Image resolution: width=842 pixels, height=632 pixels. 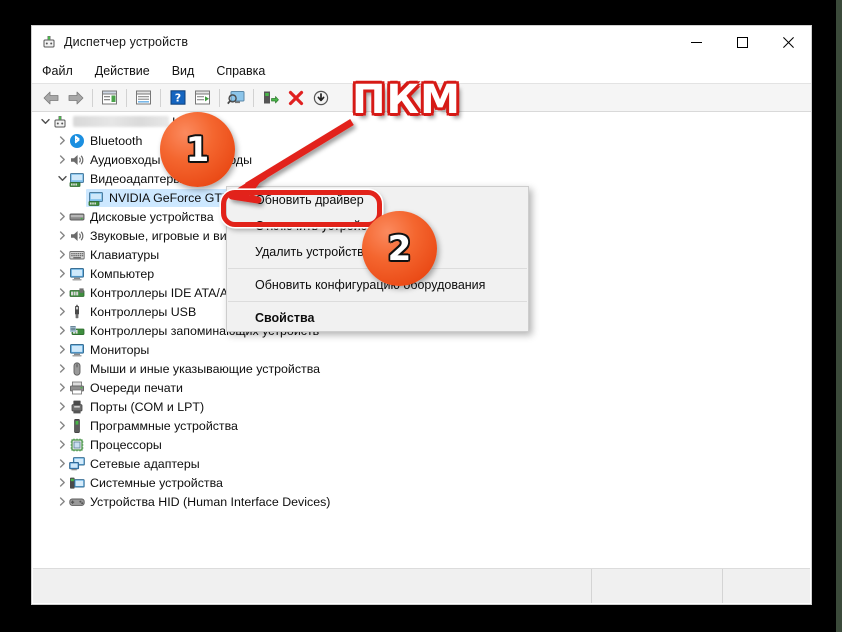 What do you see at coordinates (77, 502) in the screenshot?
I see `hid-icon` at bounding box center [77, 502].